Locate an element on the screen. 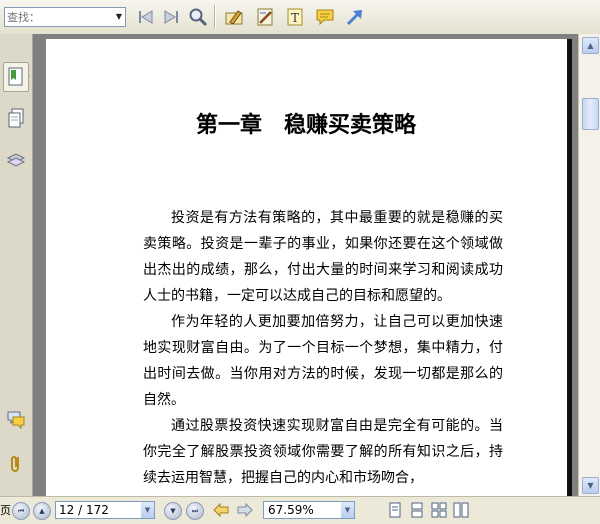 This screenshot has width=600, height=524. forward-arrow-icon is located at coordinates (245, 510).